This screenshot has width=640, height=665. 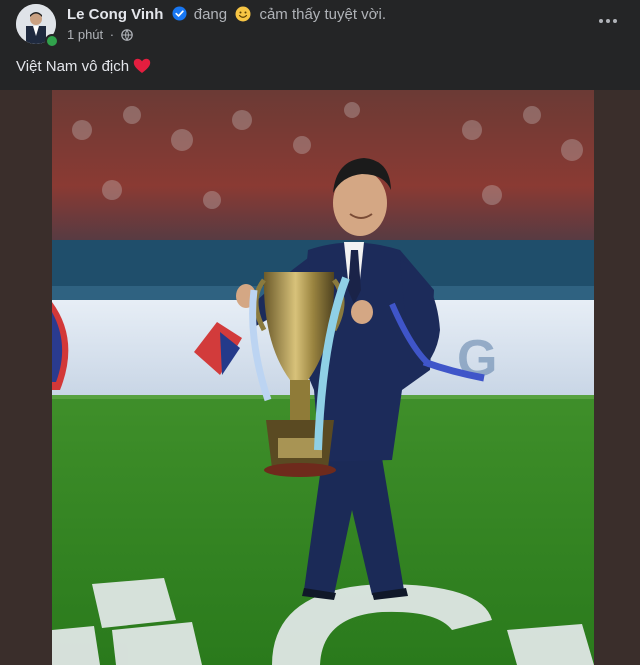 What do you see at coordinates (85, 34) in the screenshot?
I see `post-timestamp: 1 phút` at bounding box center [85, 34].